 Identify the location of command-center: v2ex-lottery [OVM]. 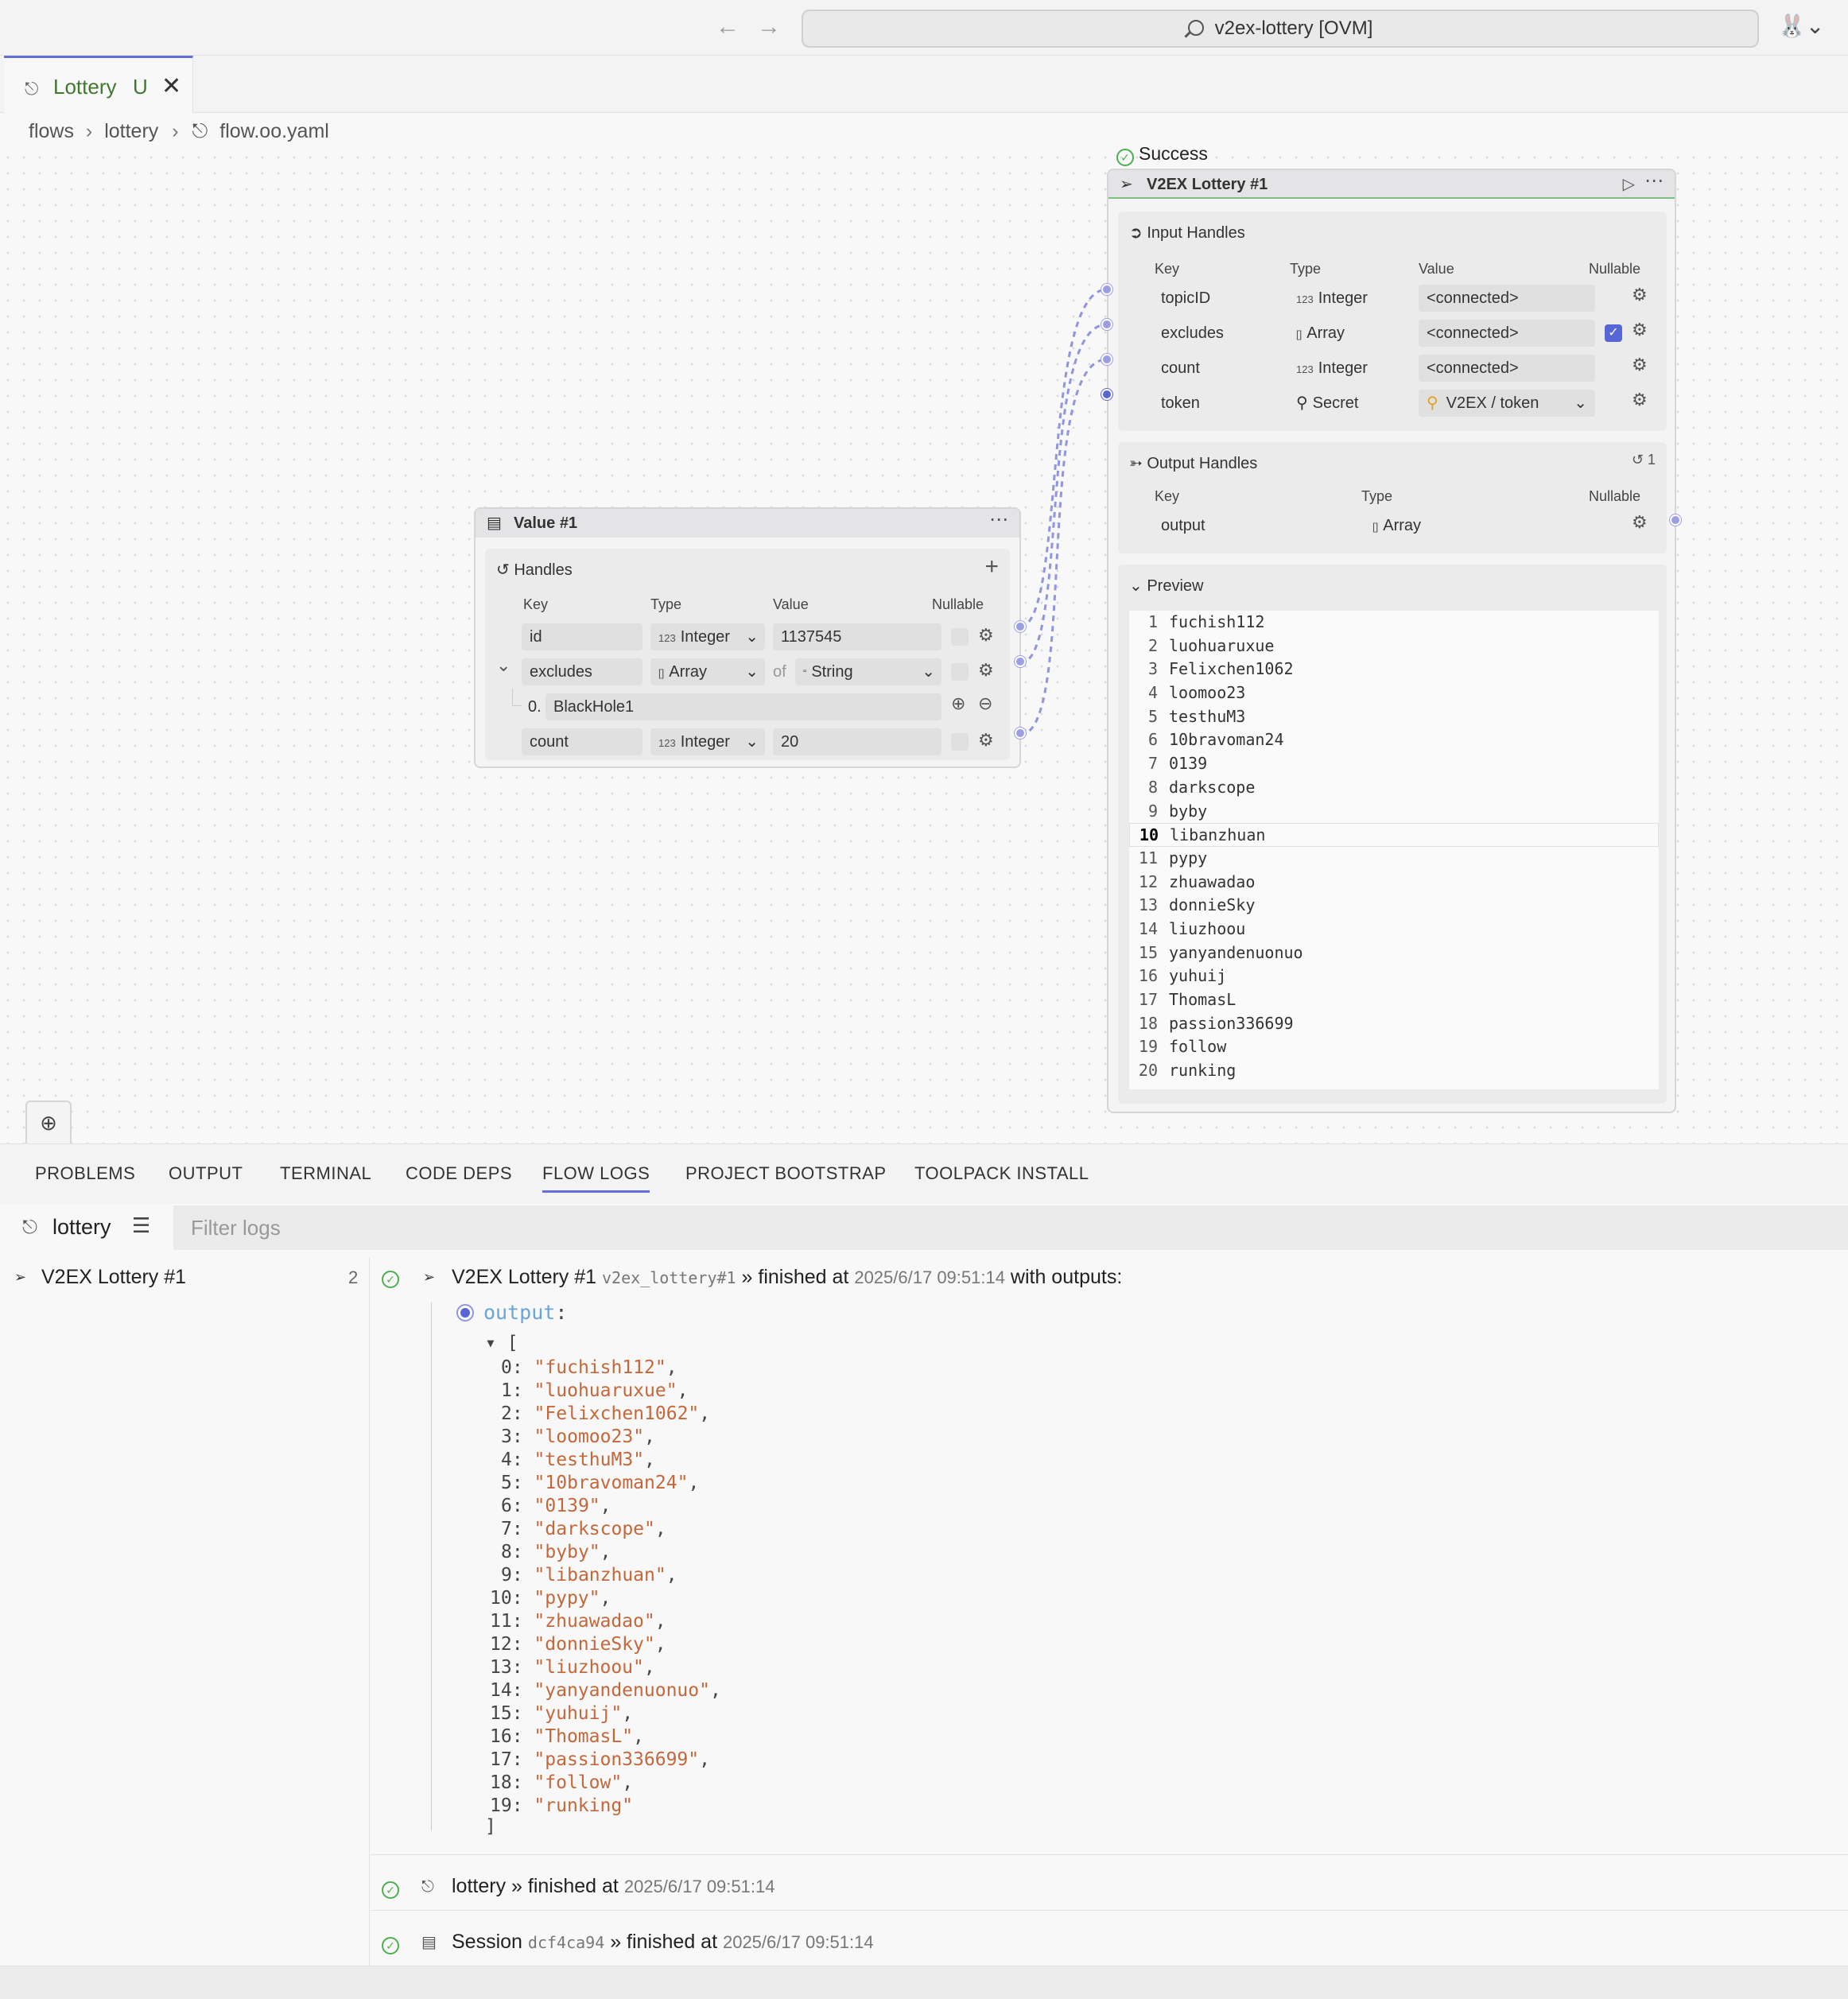
(1280, 29).